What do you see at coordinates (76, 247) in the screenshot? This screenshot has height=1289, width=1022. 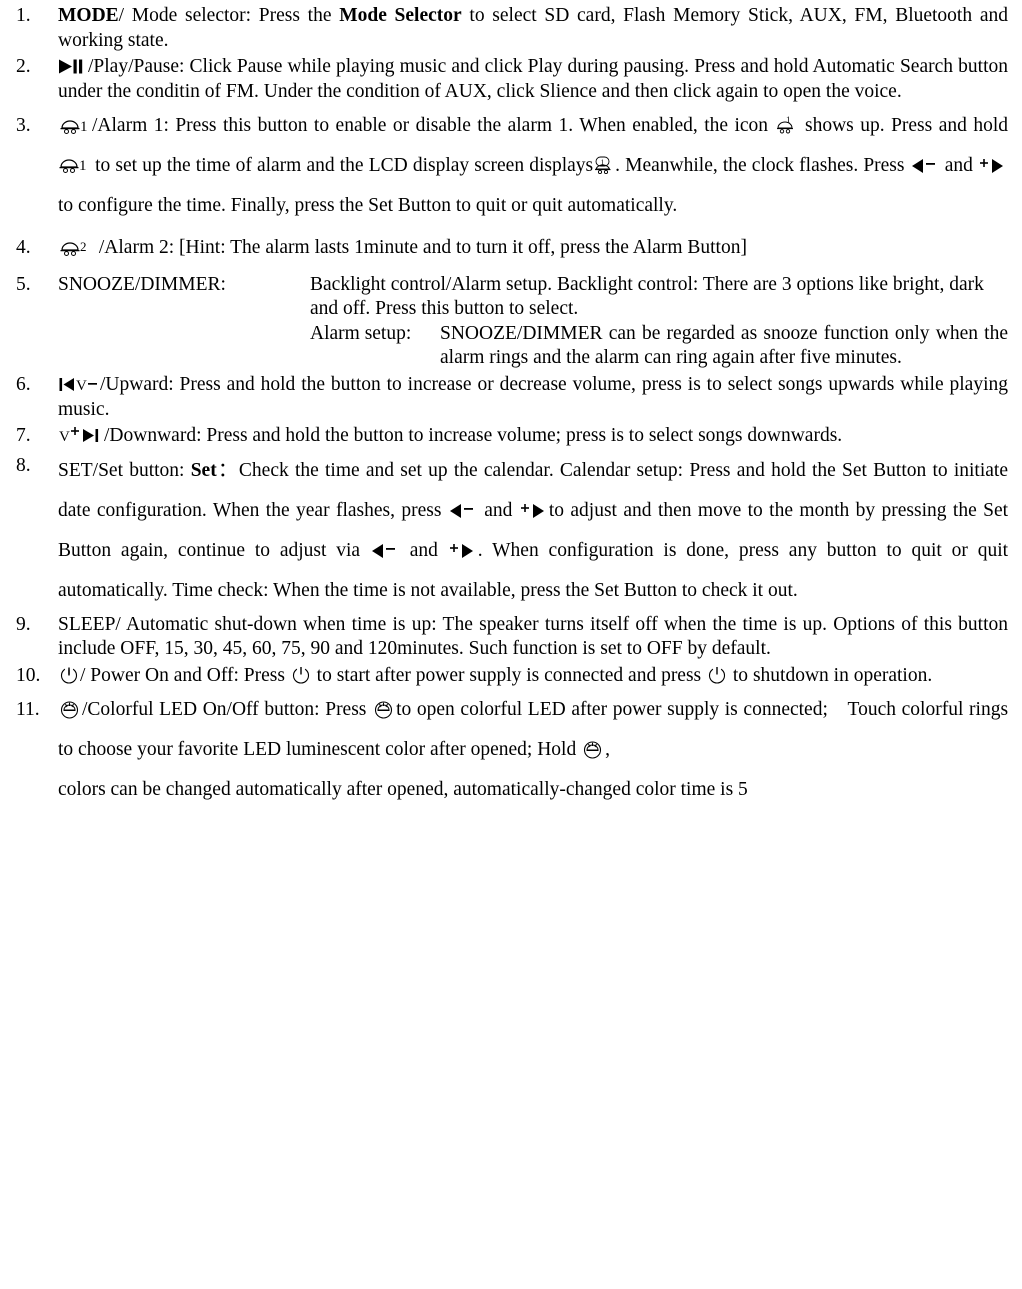 I see `alarm-bell-2-icon: 2` at bounding box center [76, 247].